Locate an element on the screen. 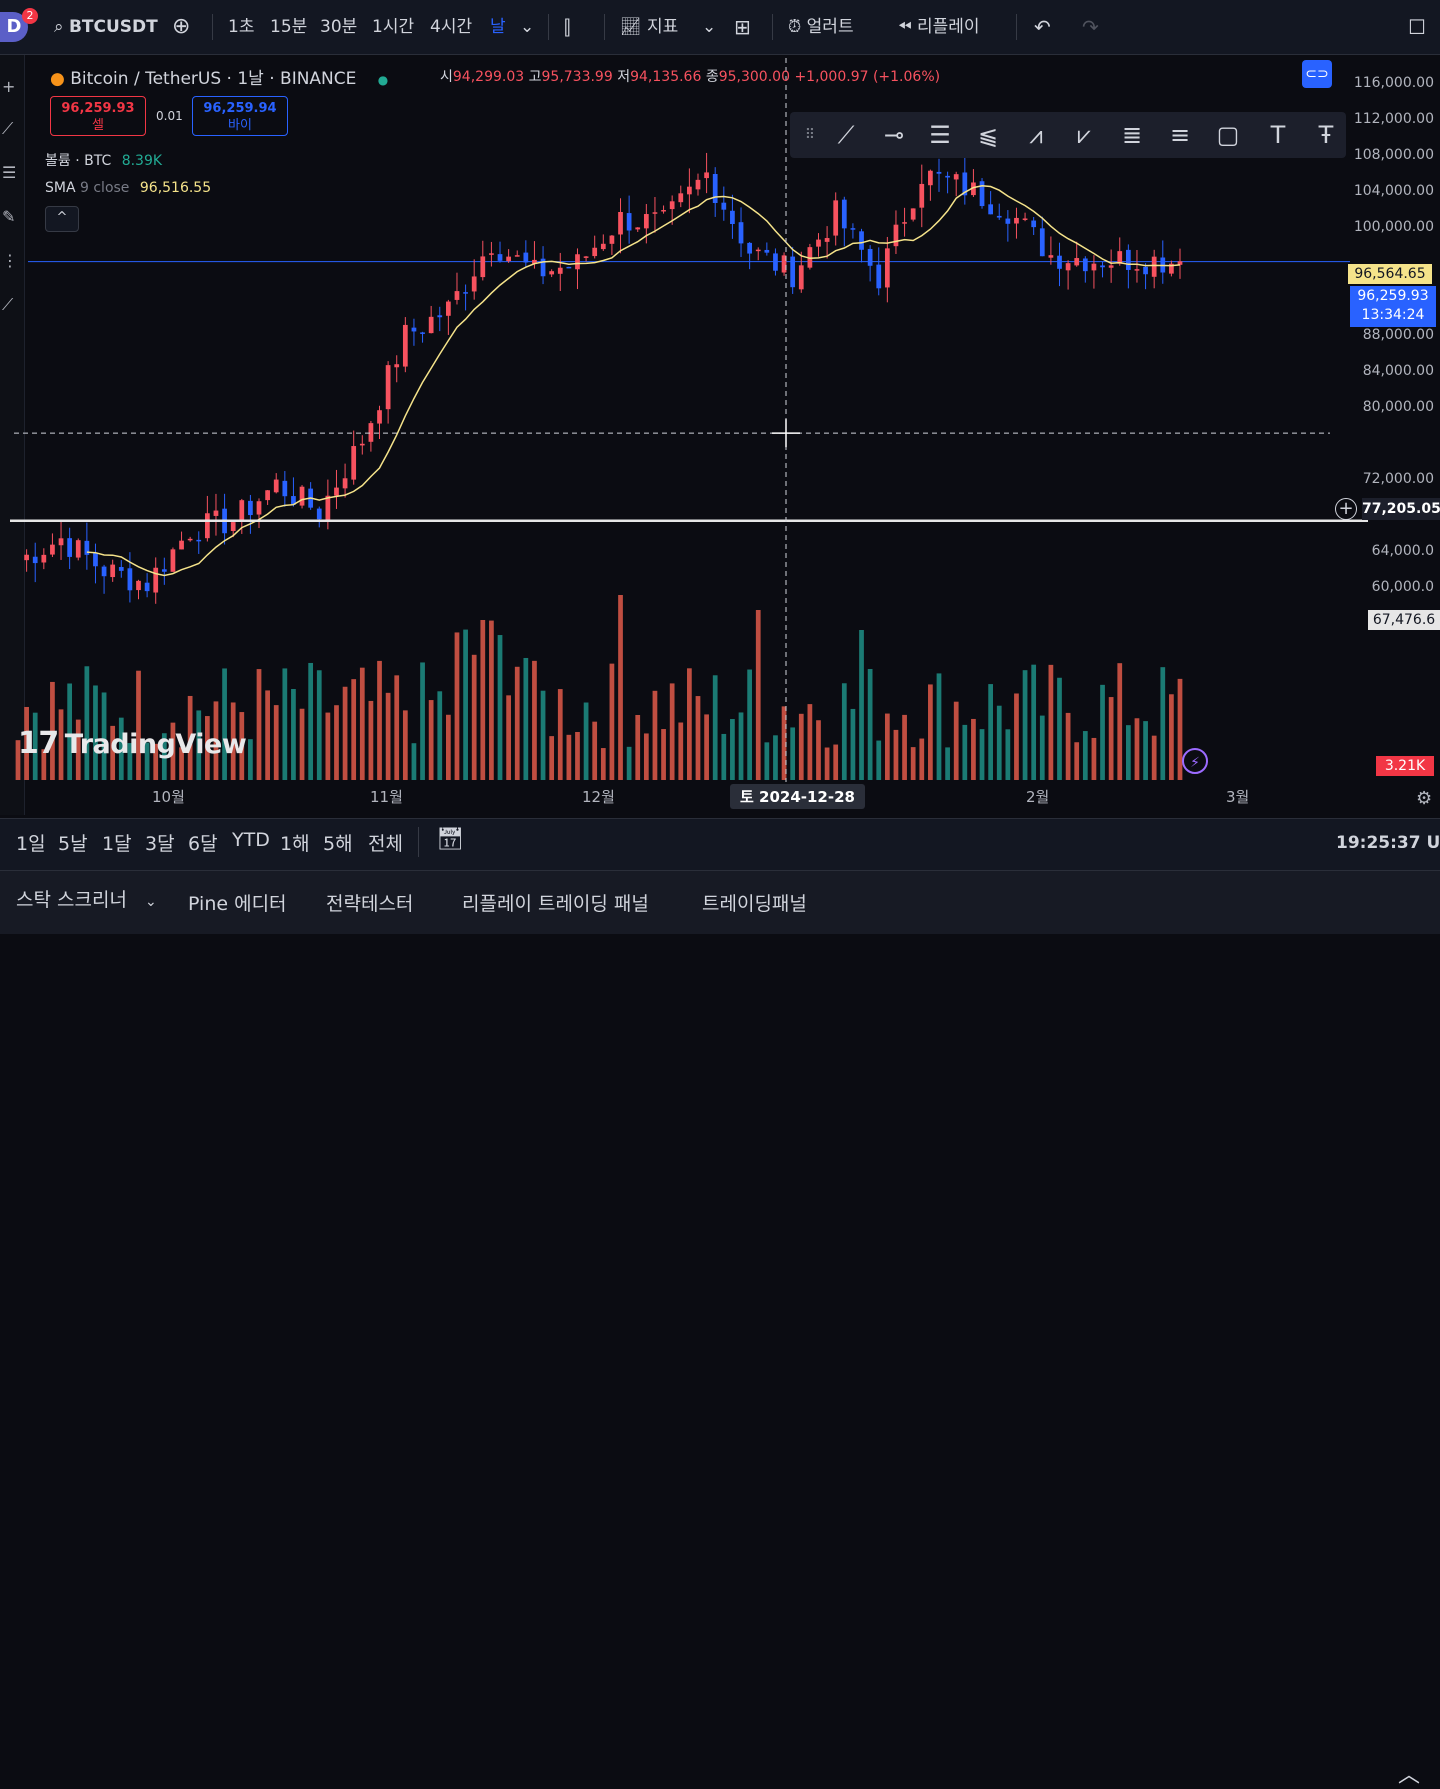  tab-trading-panel: 트레이딩패널 is located at coordinates (754, 902).